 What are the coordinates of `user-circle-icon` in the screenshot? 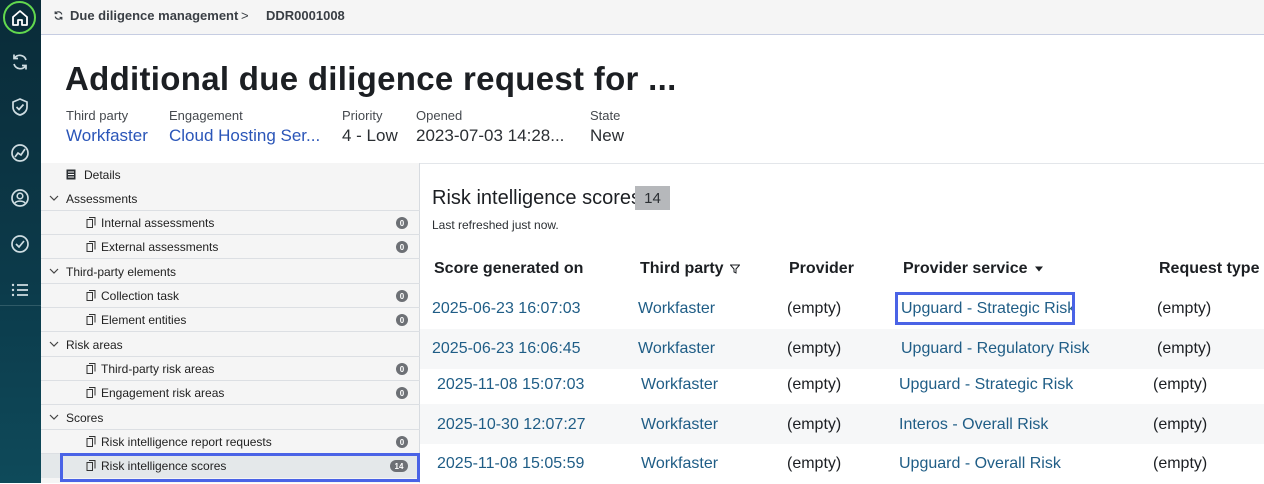 It's located at (20, 198).